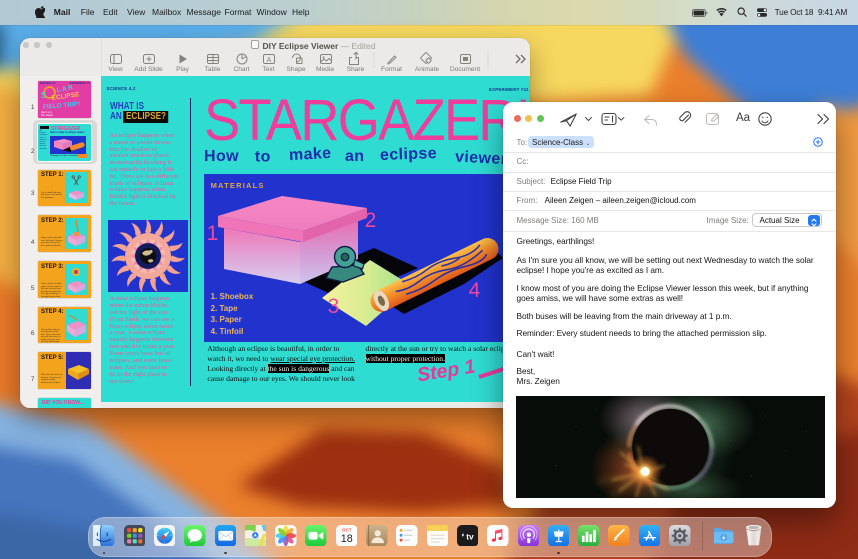 This screenshot has width=858, height=559. I want to click on svg-text: FIELD TRIP!, so click(62, 106).